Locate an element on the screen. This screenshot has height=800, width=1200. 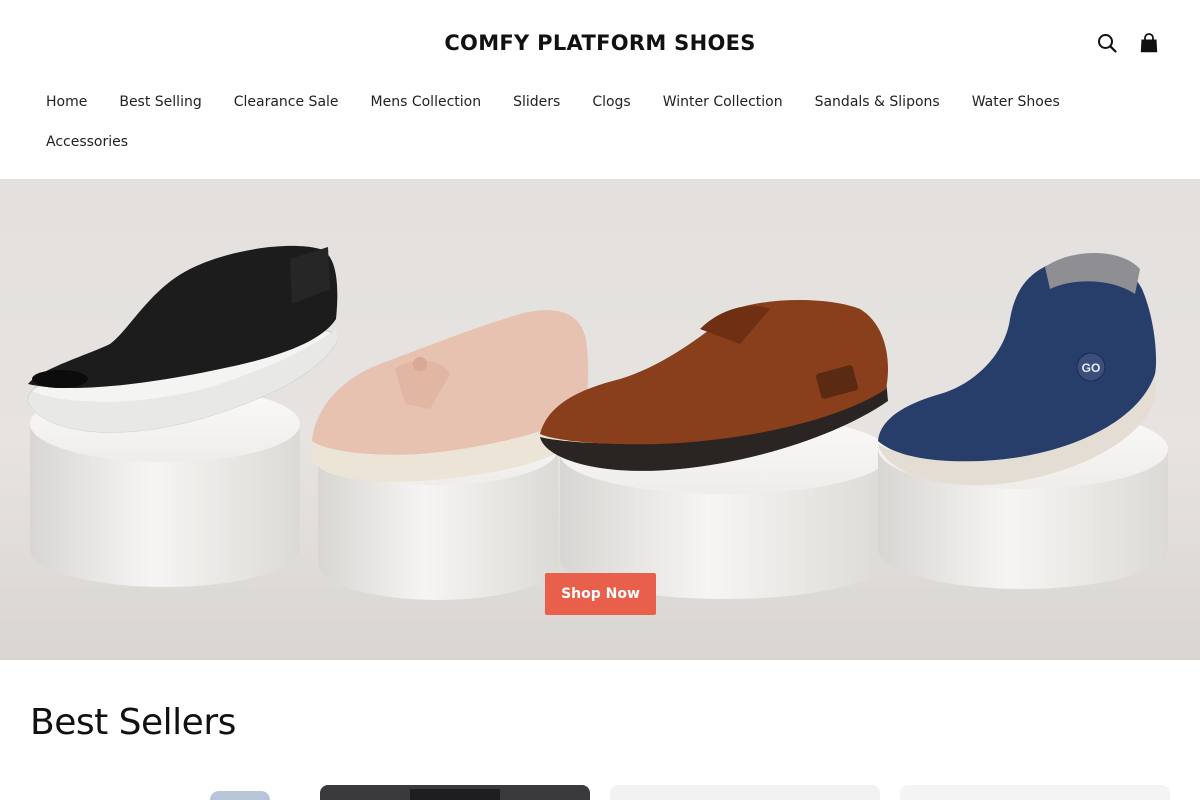
nav-item-home: Home is located at coordinates (66, 102).